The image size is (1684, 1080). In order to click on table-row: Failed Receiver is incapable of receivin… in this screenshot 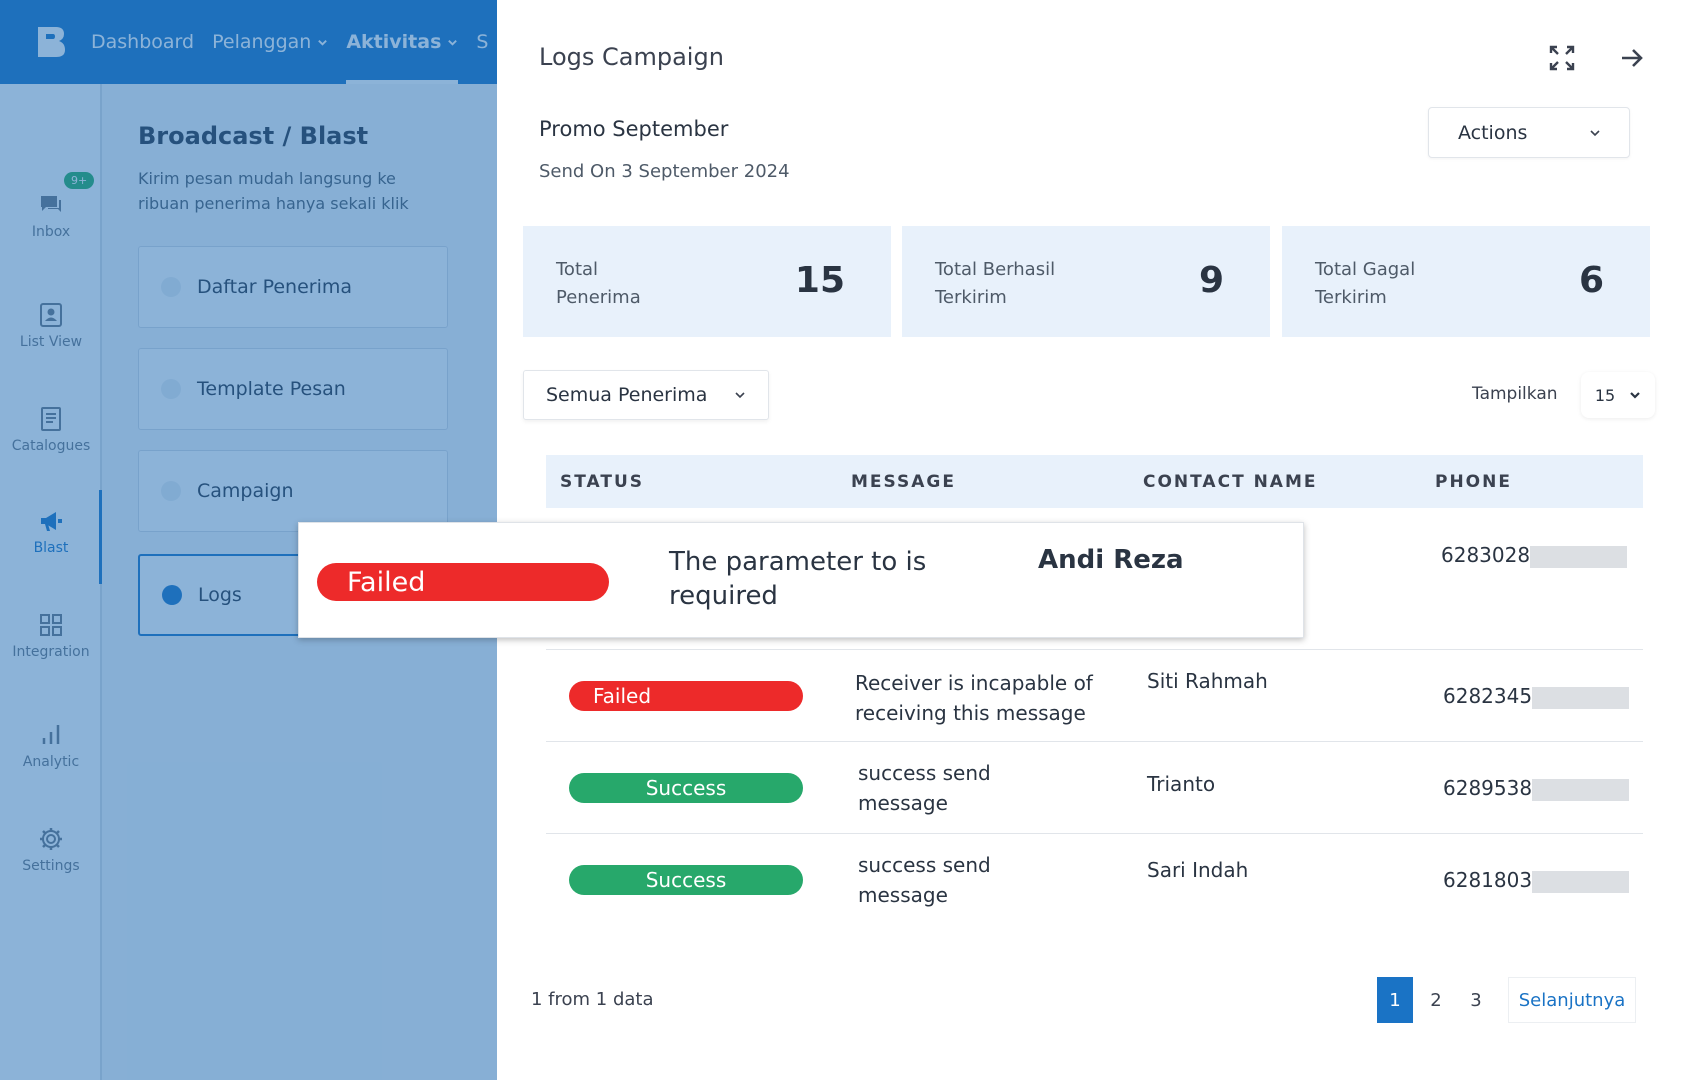, I will do `click(1094, 696)`.